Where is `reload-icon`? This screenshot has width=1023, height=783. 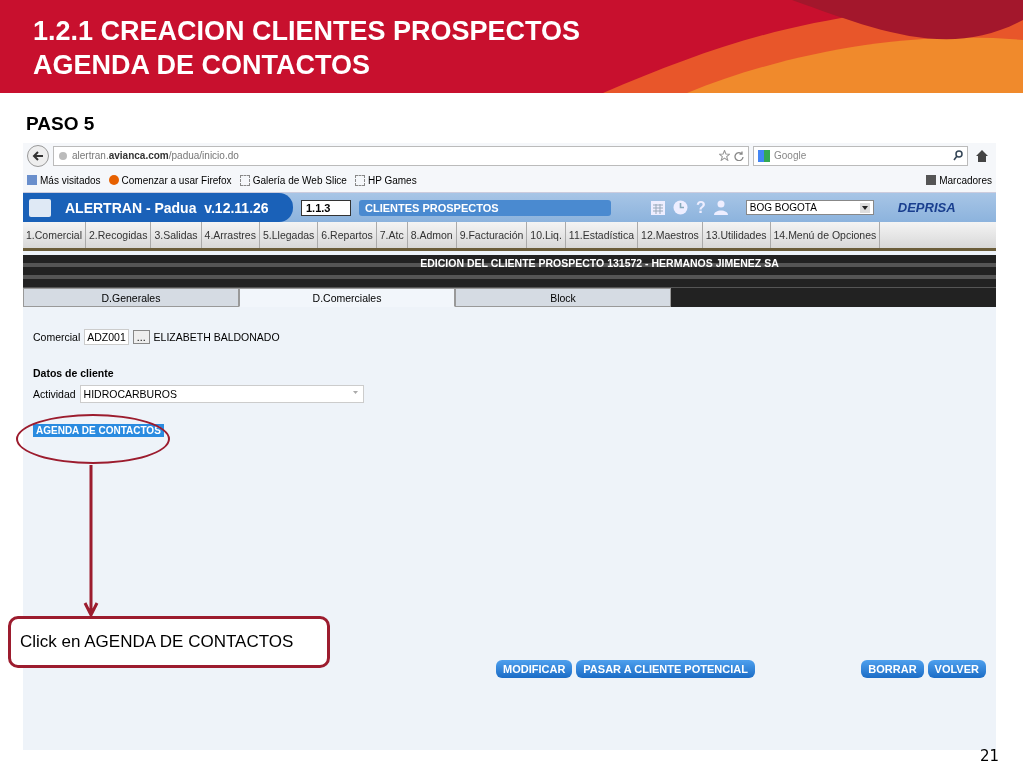 reload-icon is located at coordinates (739, 155).